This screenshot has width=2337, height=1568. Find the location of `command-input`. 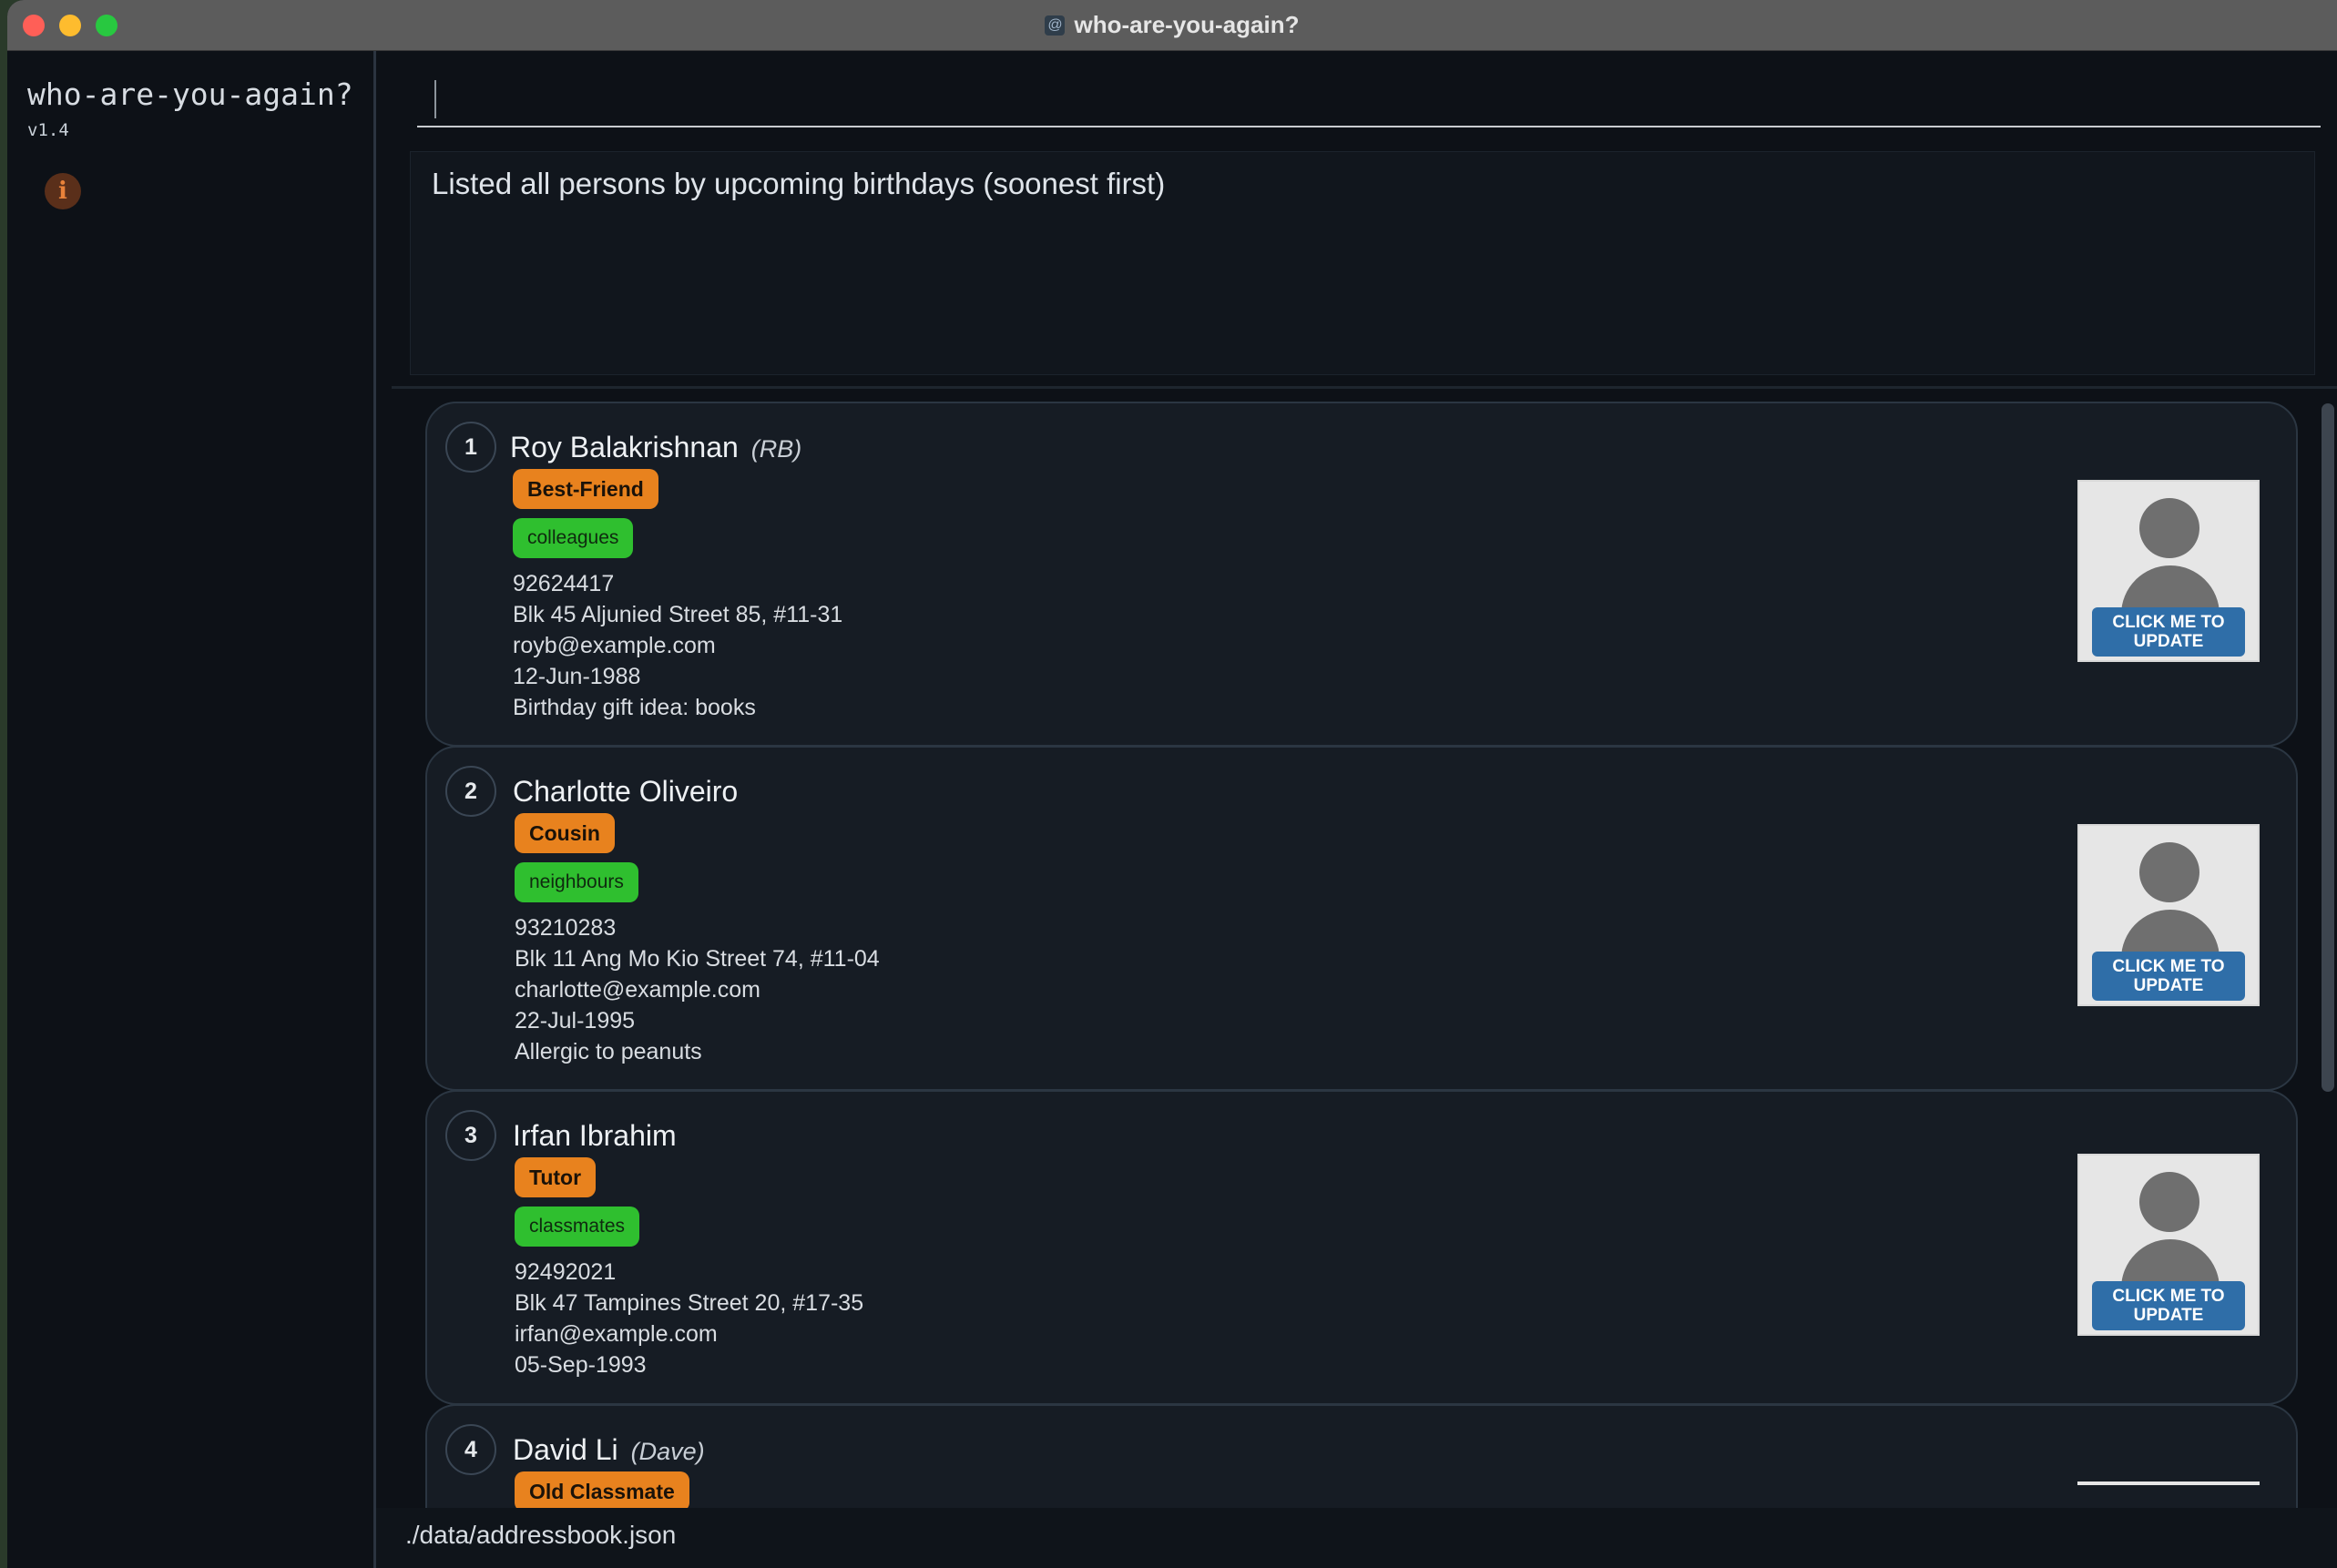

command-input is located at coordinates (1375, 98).